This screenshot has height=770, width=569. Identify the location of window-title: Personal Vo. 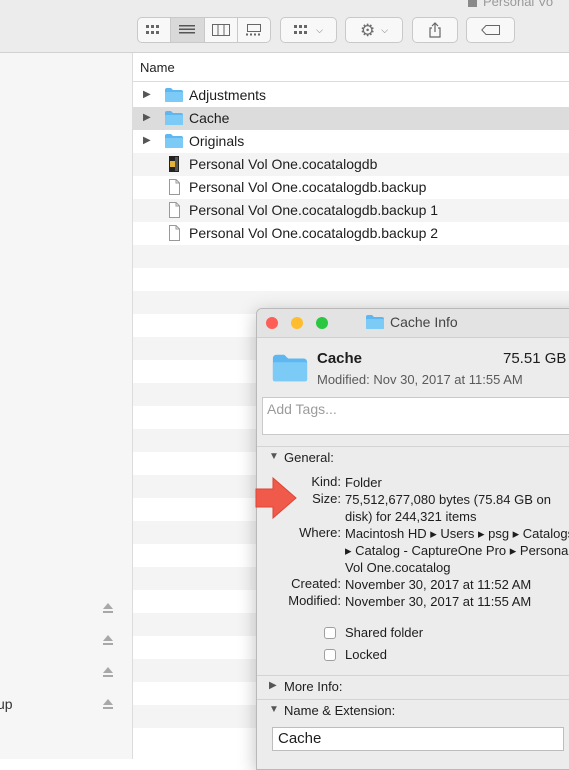
(510, 4).